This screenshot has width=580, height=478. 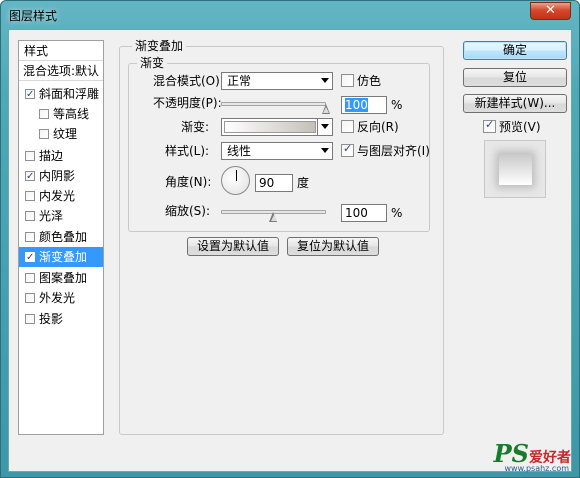 What do you see at coordinates (30, 196) in the screenshot?
I see `inner-glow-checkbox` at bounding box center [30, 196].